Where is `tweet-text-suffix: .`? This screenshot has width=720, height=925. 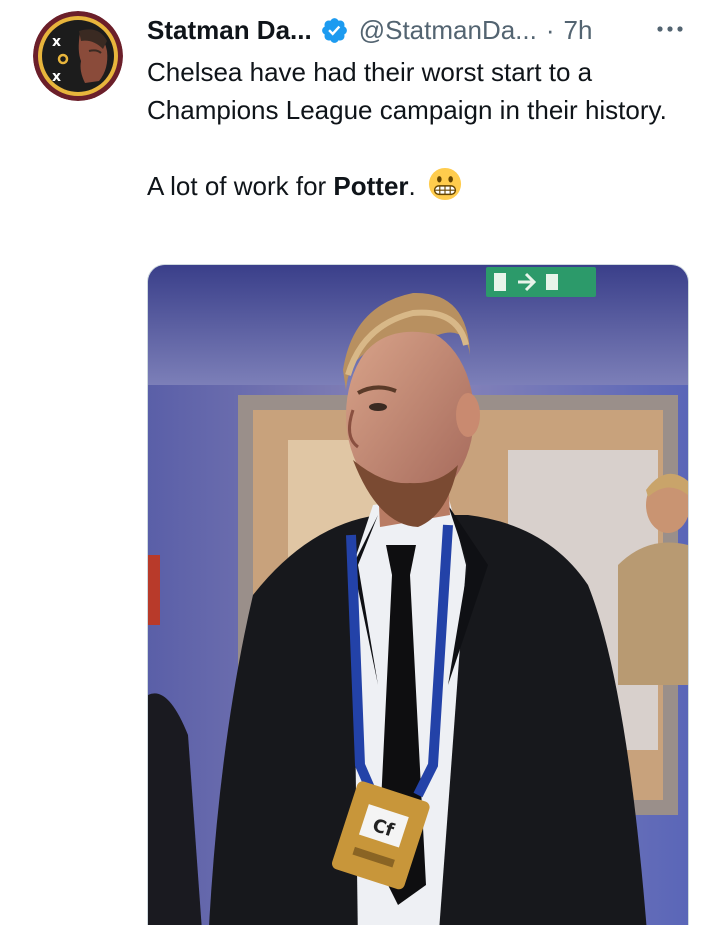 tweet-text-suffix: . is located at coordinates (412, 185).